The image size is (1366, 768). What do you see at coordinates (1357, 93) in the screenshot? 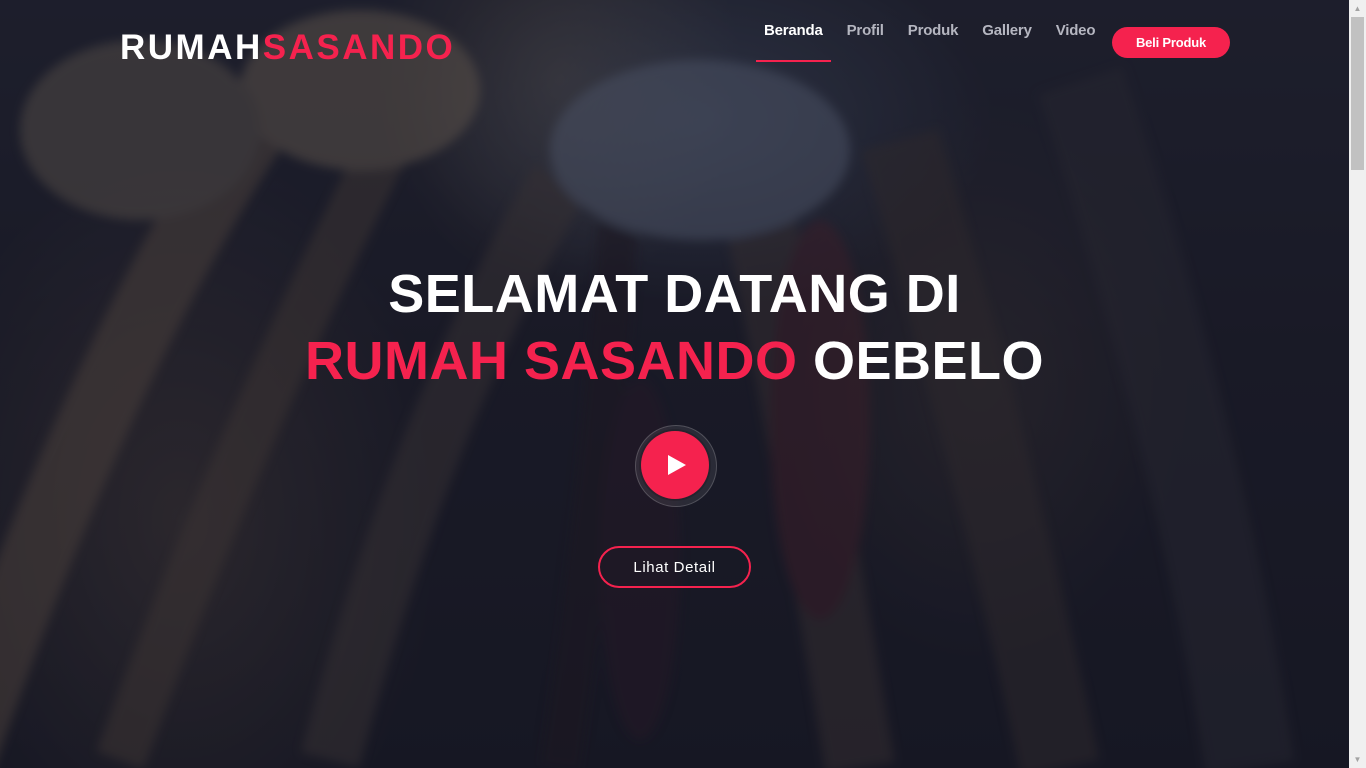
I see `scrollbar-thumb` at bounding box center [1357, 93].